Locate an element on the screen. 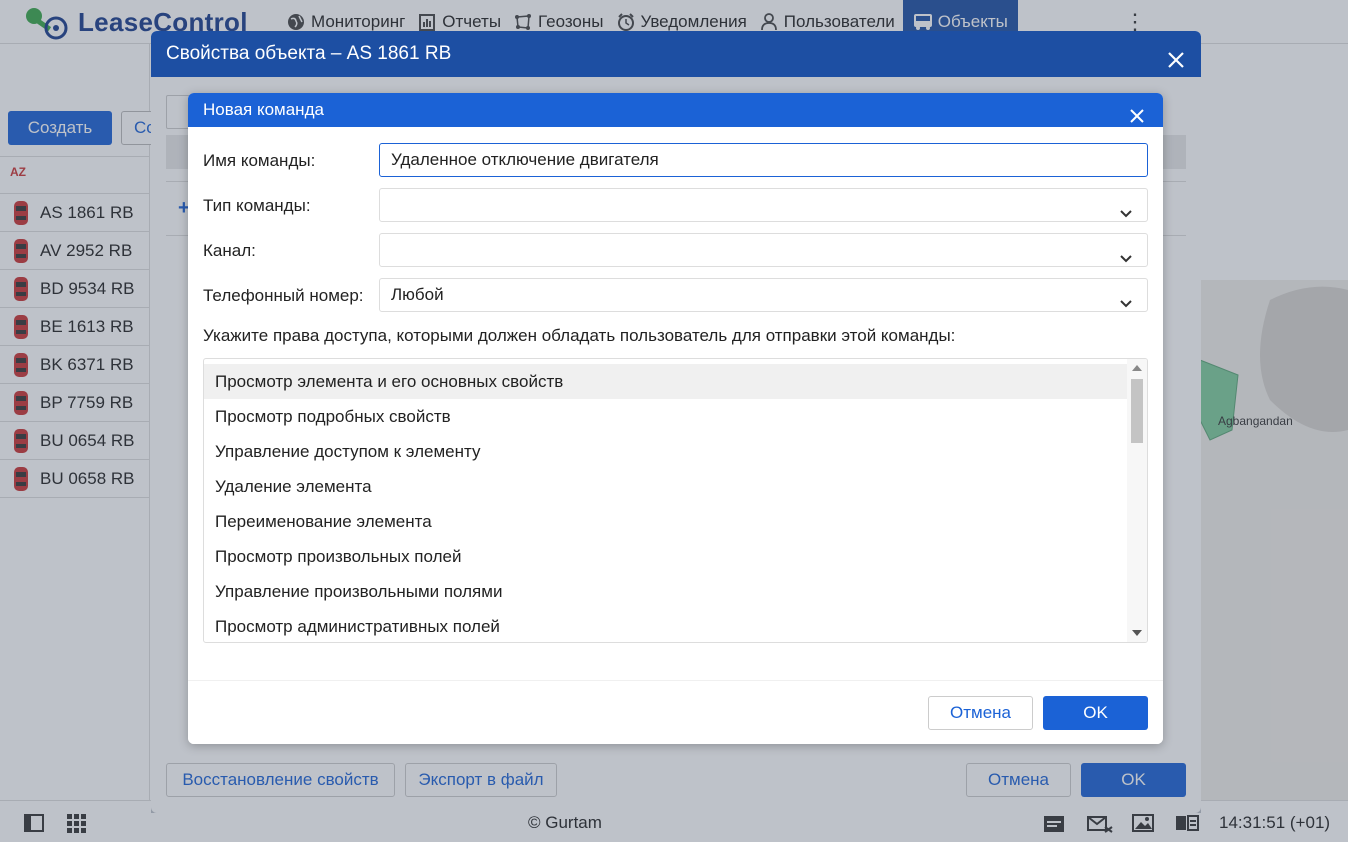 The width and height of the screenshot is (1348, 842). cancel-button: Отмена is located at coordinates (980, 713).